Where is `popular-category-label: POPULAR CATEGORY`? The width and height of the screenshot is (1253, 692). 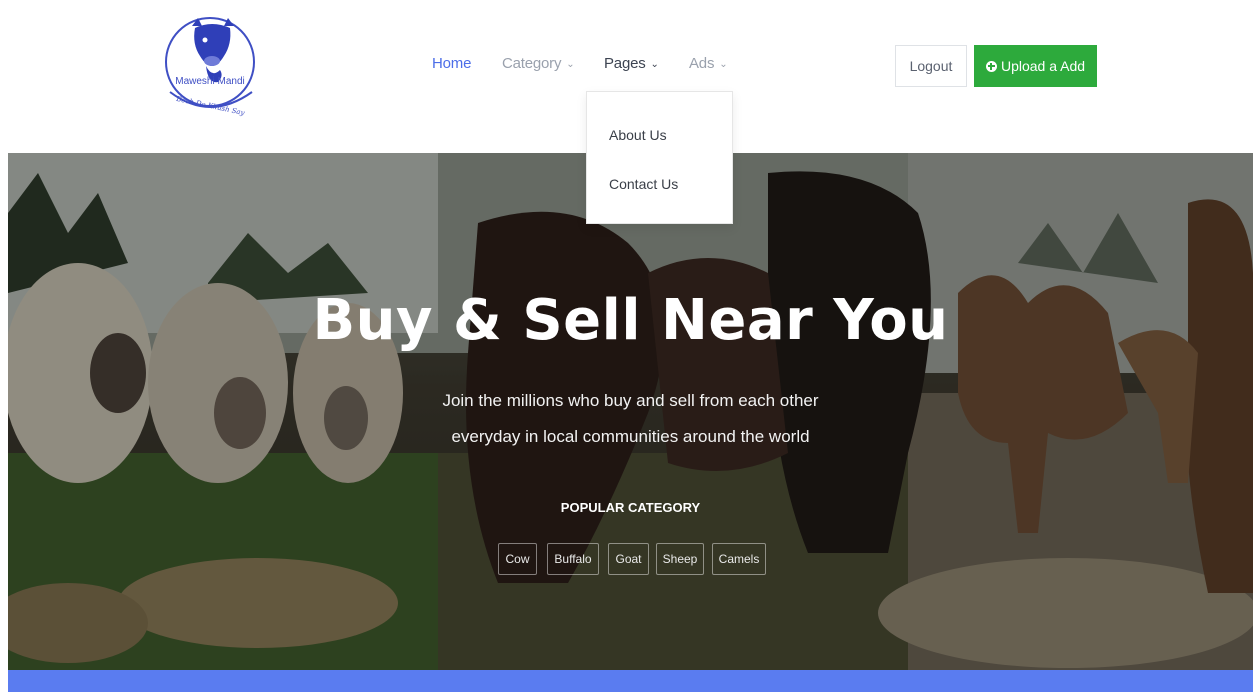
popular-category-label: POPULAR CATEGORY is located at coordinates (630, 507).